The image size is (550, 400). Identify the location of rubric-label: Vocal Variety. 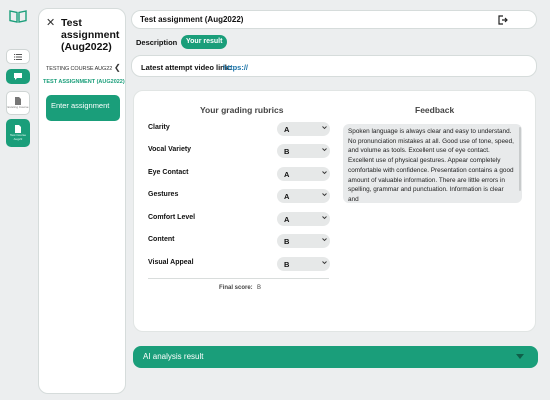
(170, 149).